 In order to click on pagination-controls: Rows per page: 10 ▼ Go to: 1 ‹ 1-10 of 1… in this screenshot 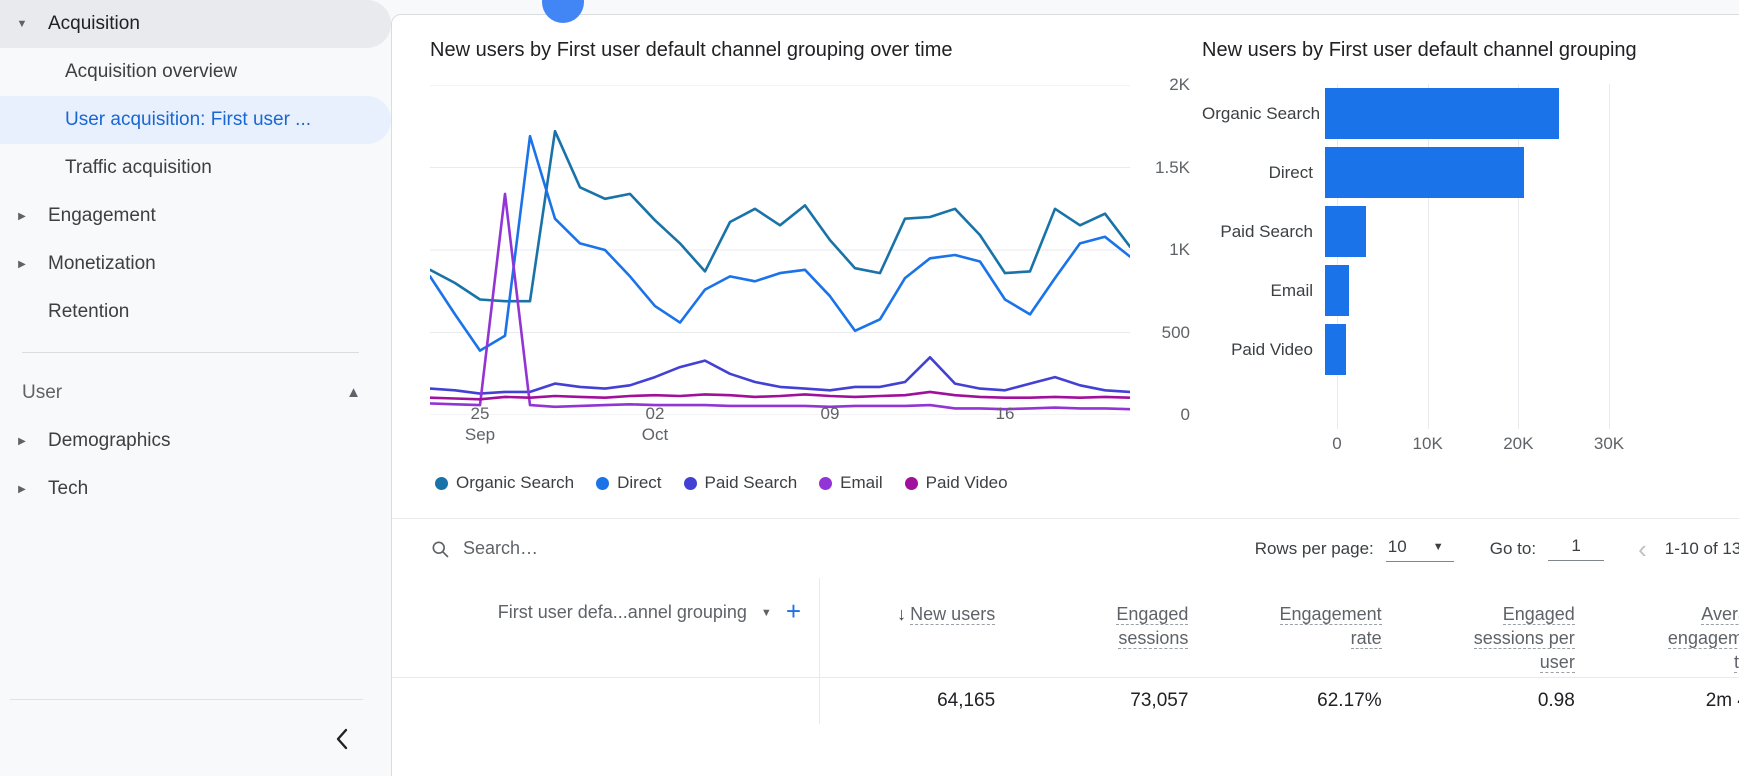, I will do `click(1497, 548)`.